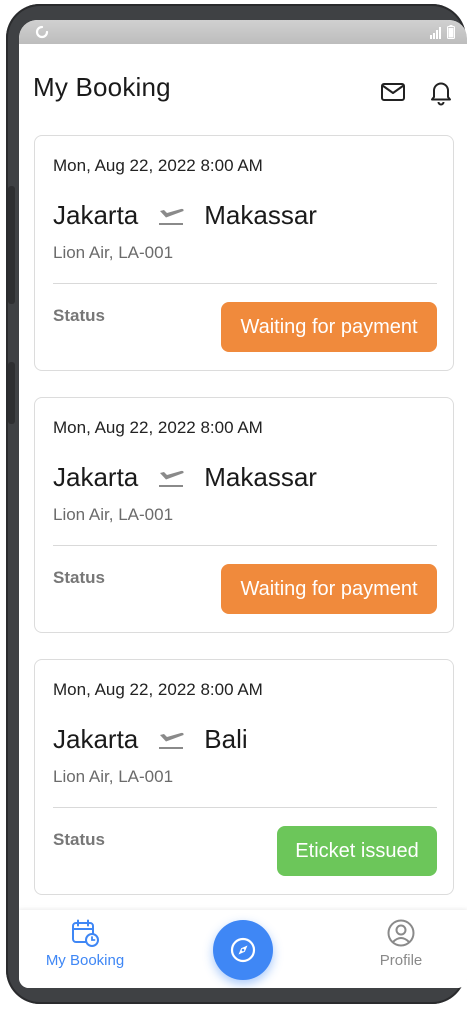 Image resolution: width=474 pixels, height=1010 pixels. Describe the element at coordinates (357, 851) in the screenshot. I see `status-button: Eticket issued` at that location.